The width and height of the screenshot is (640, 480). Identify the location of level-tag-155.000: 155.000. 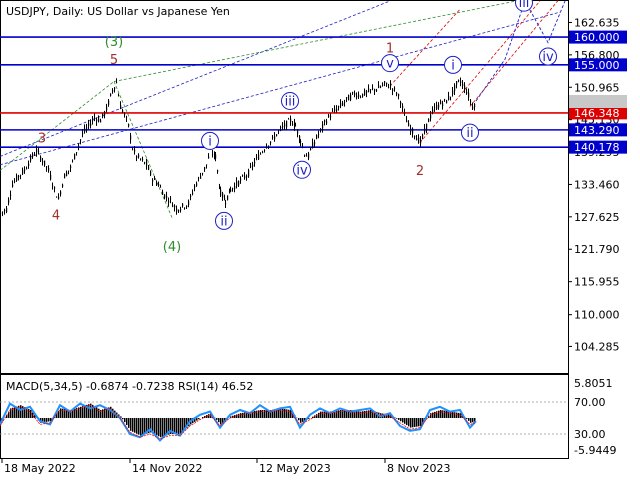
(597, 65).